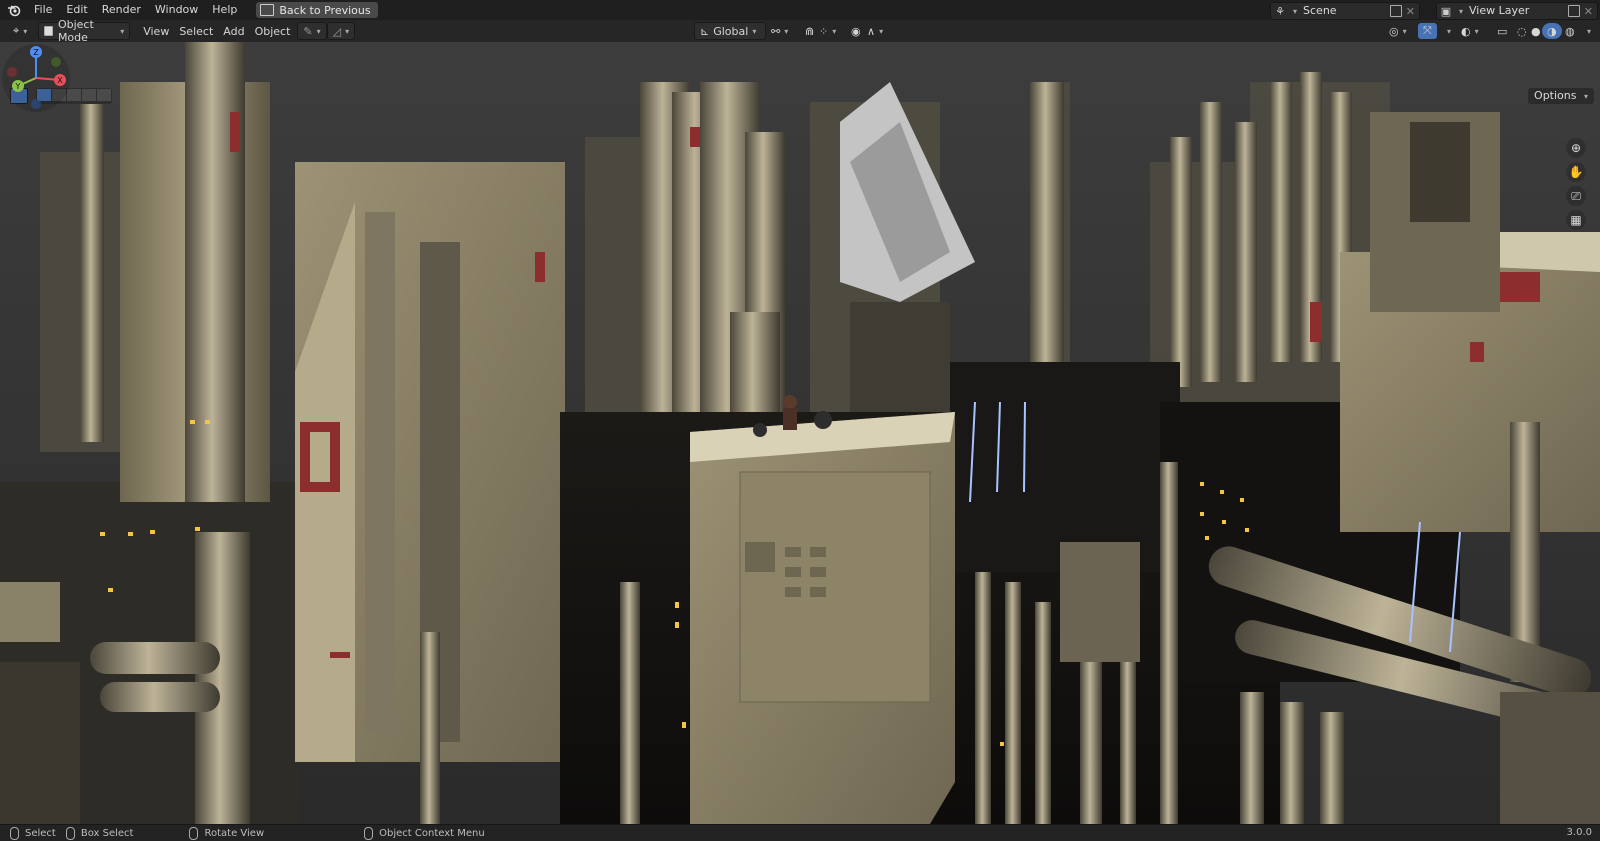  I want to click on version-label: 3.0.0, so click(1579, 832).